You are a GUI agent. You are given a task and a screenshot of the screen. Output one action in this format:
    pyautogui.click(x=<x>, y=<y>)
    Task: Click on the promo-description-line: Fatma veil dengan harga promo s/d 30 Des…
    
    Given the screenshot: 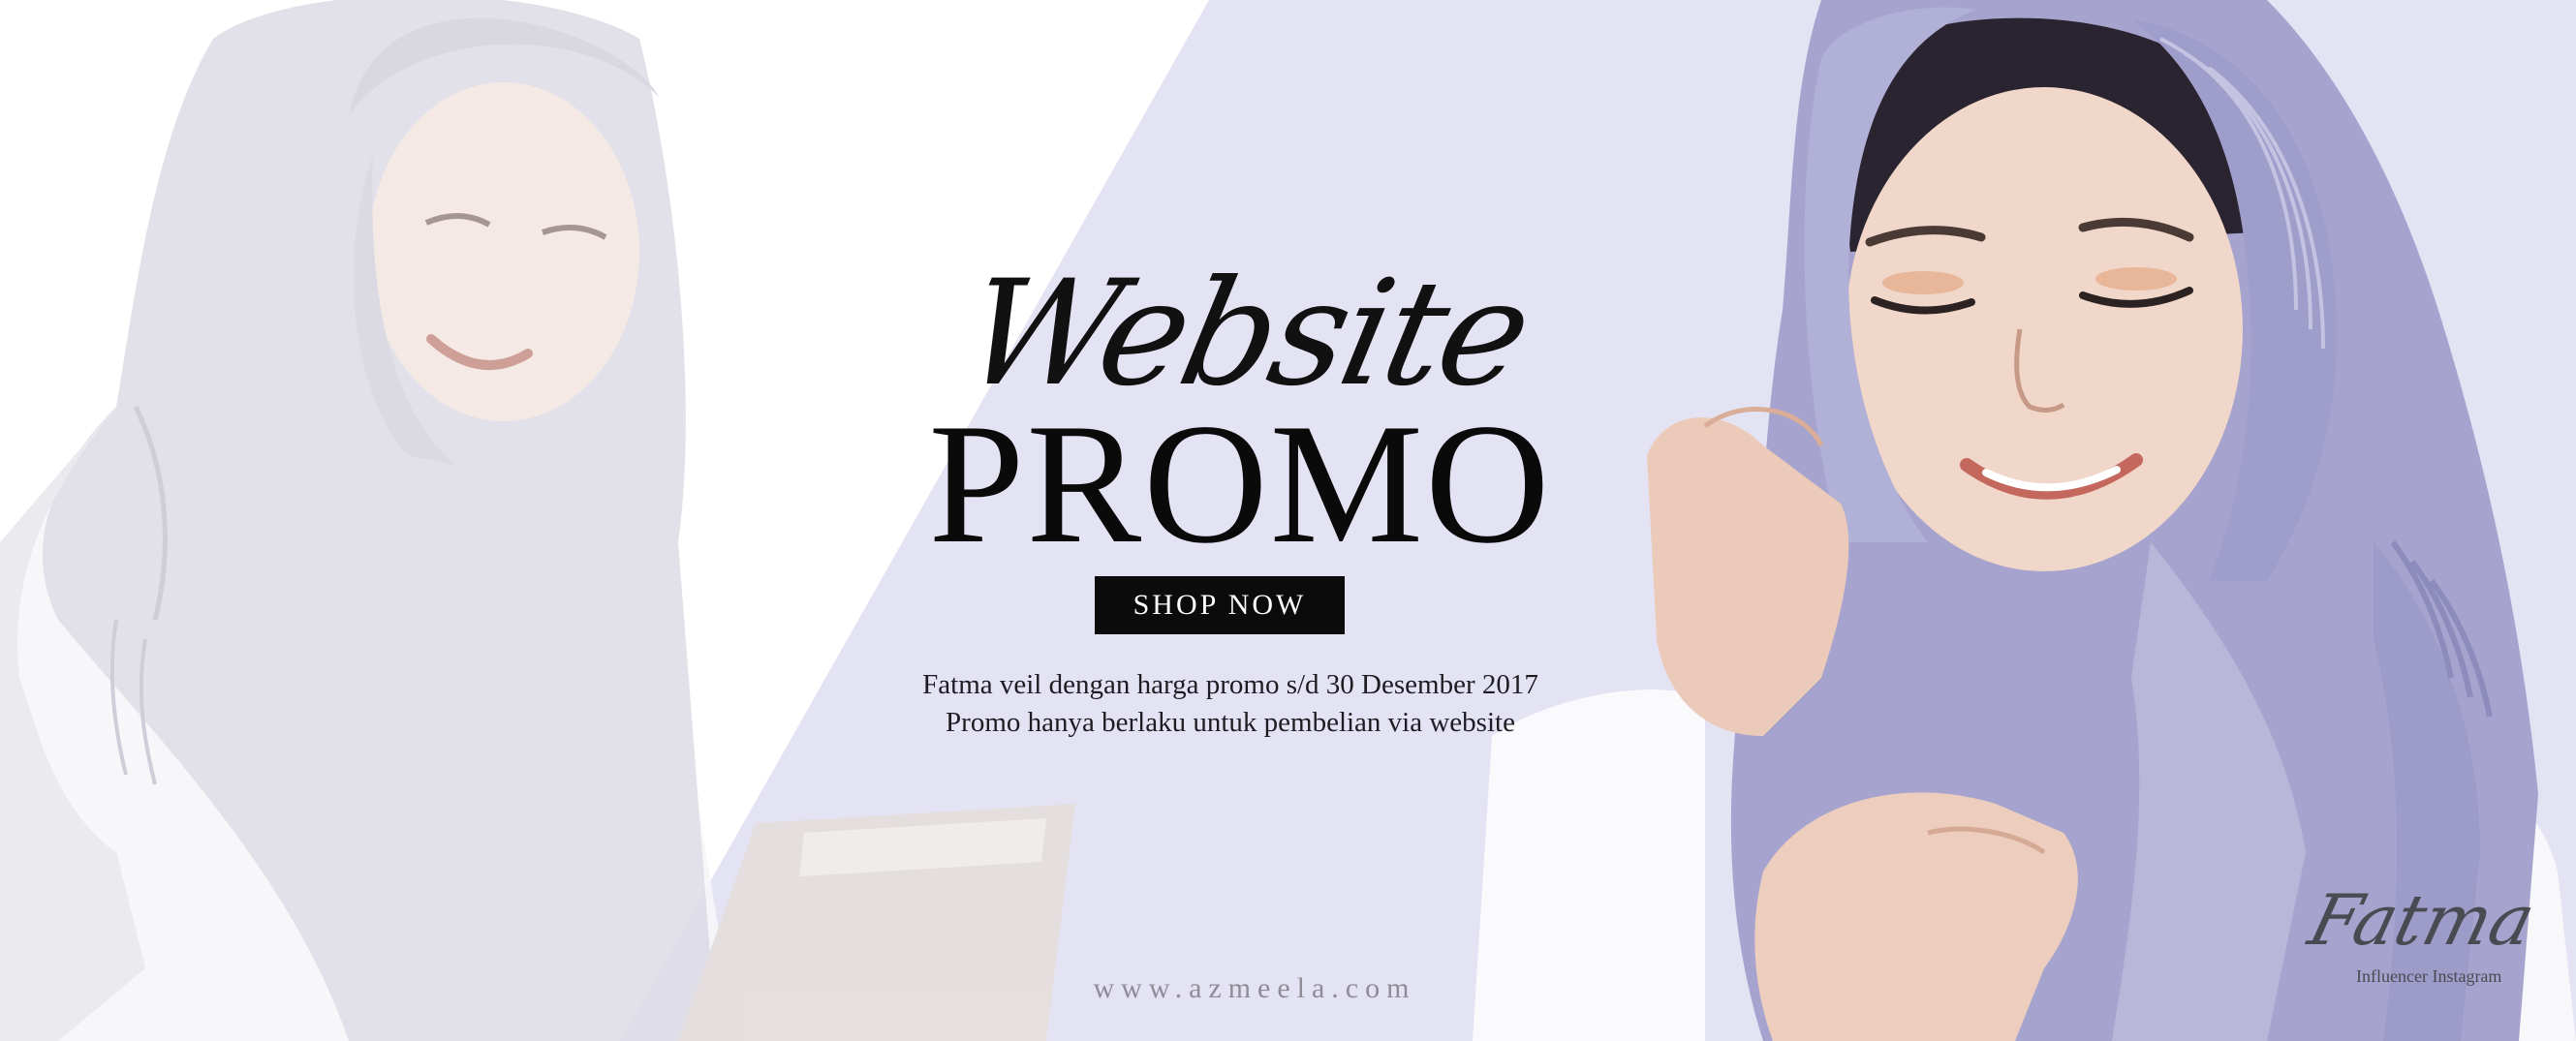 What is the action you would take?
    pyautogui.click(x=1230, y=684)
    